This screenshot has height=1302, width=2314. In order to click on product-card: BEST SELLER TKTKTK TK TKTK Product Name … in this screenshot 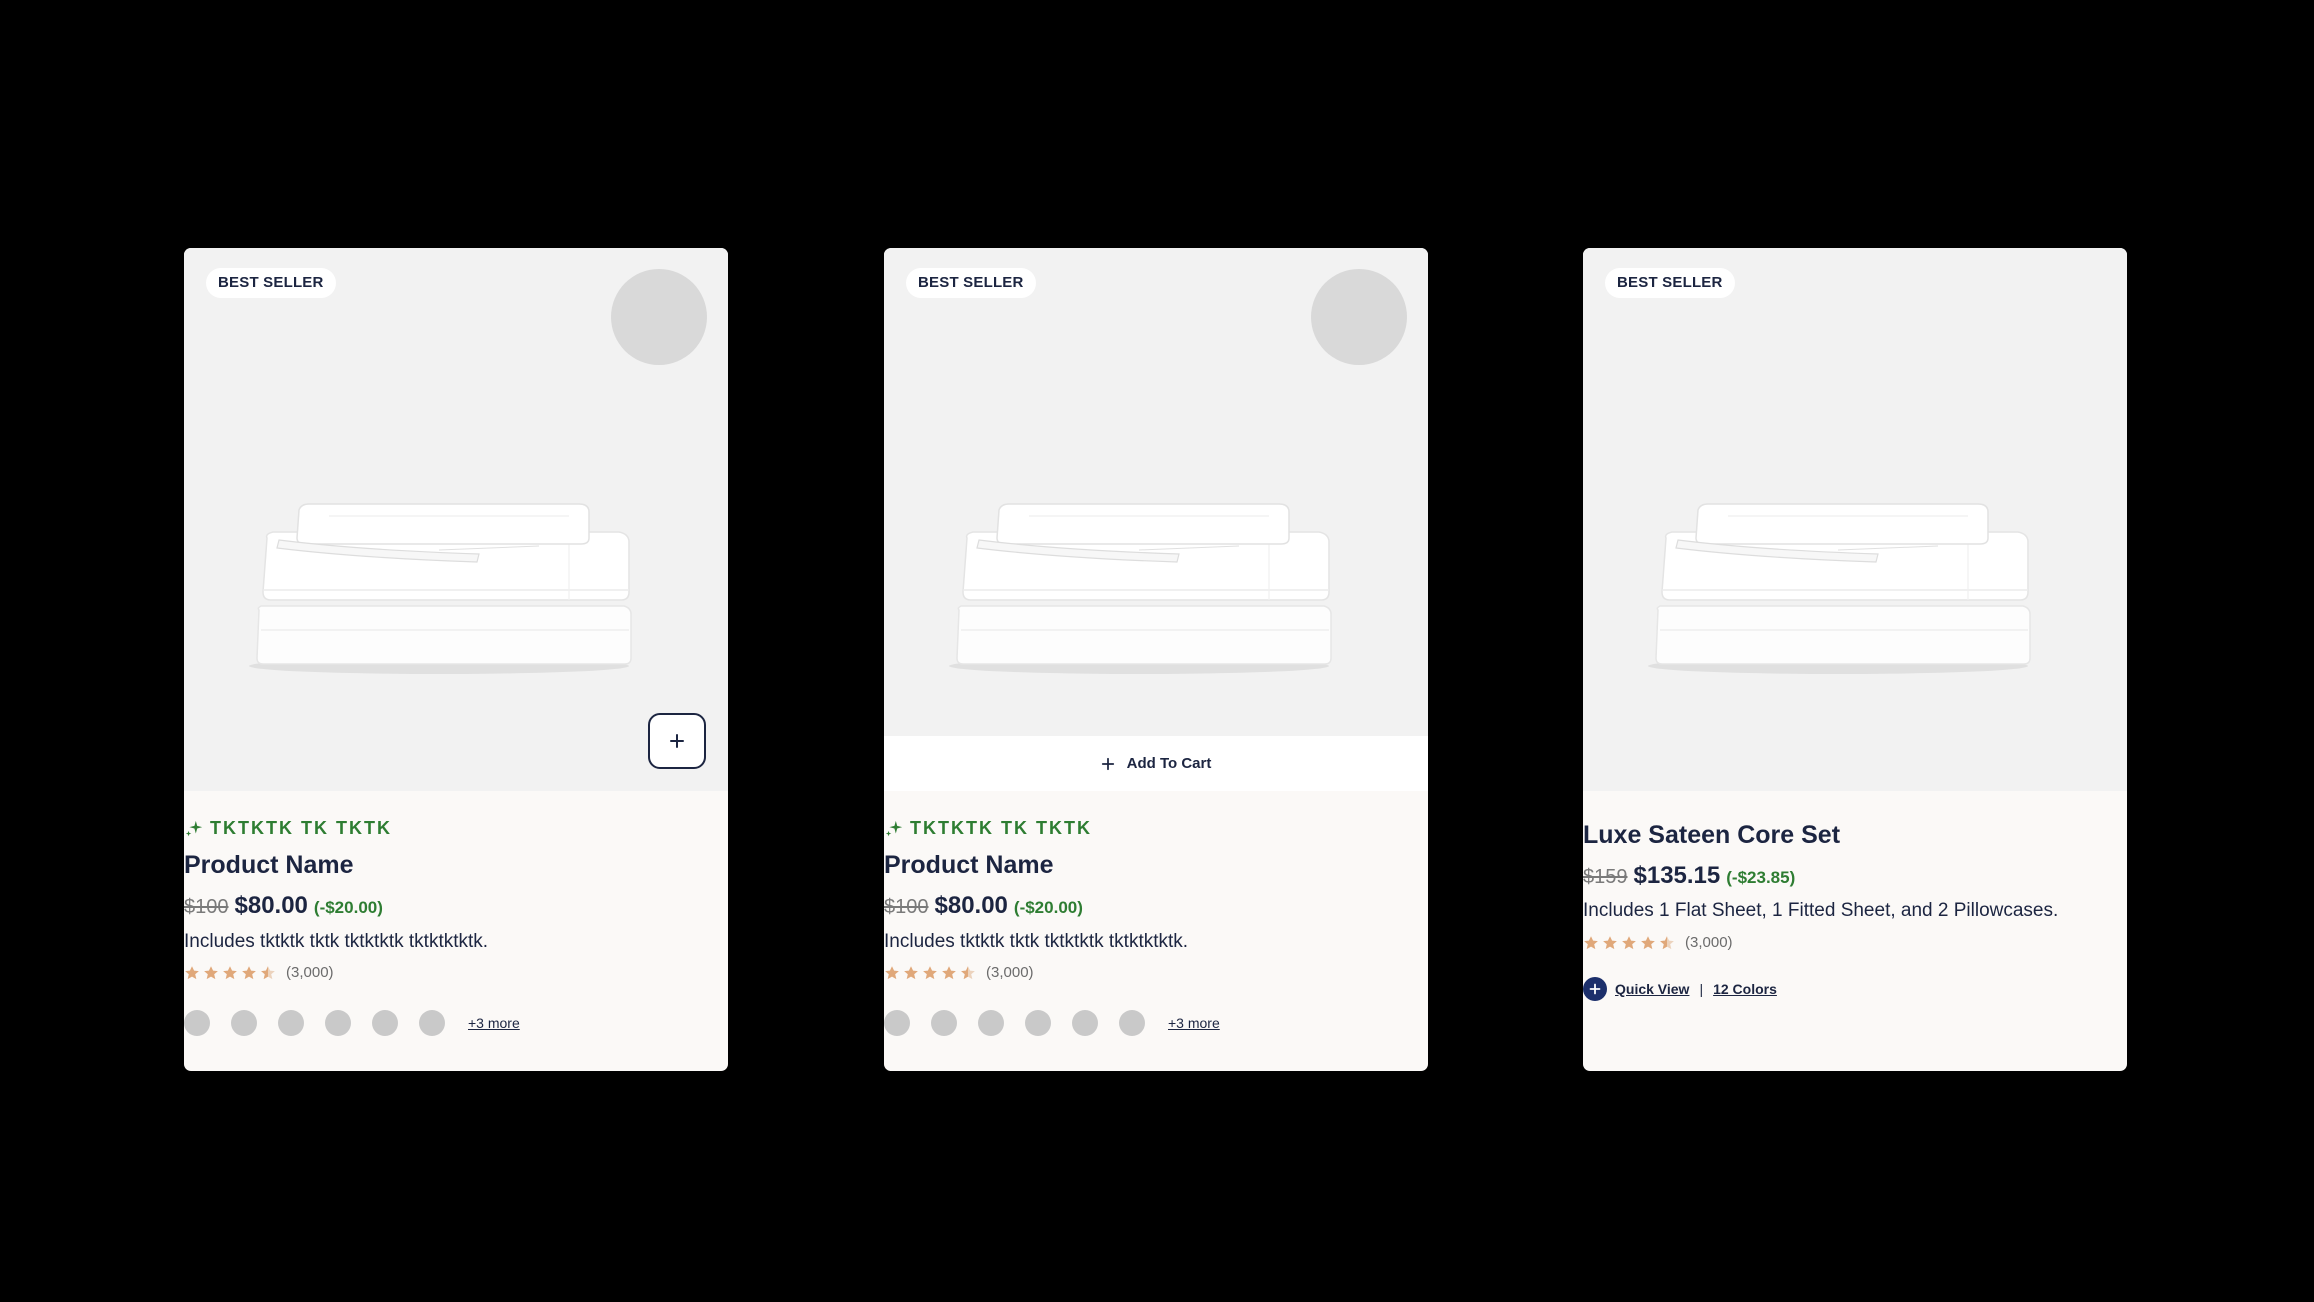, I will do `click(456, 659)`.